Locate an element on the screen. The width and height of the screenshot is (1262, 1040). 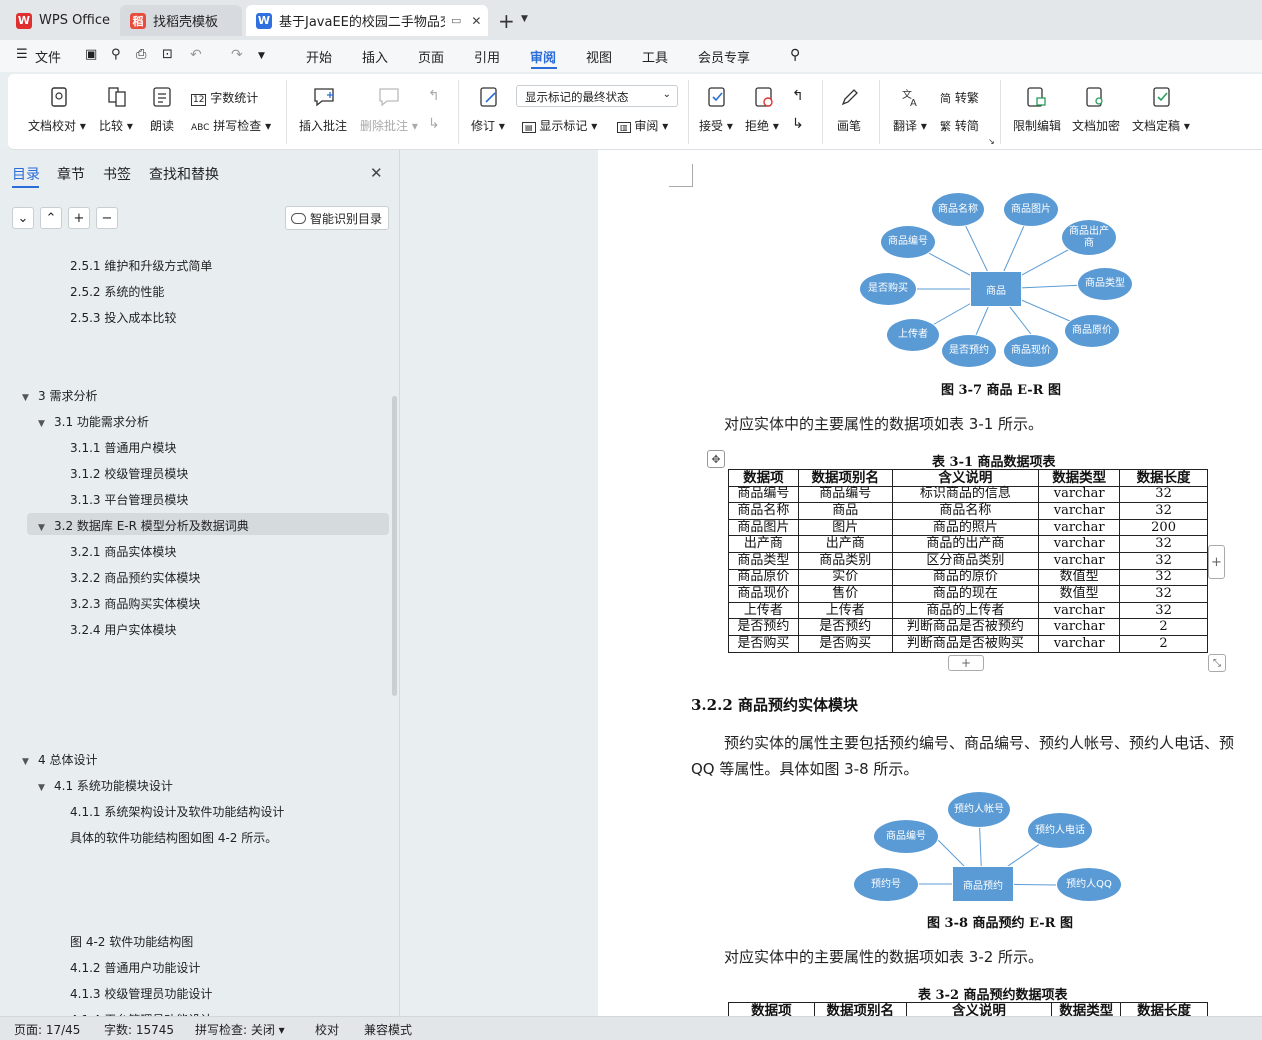
save-icon: ▣ is located at coordinates (91, 54).